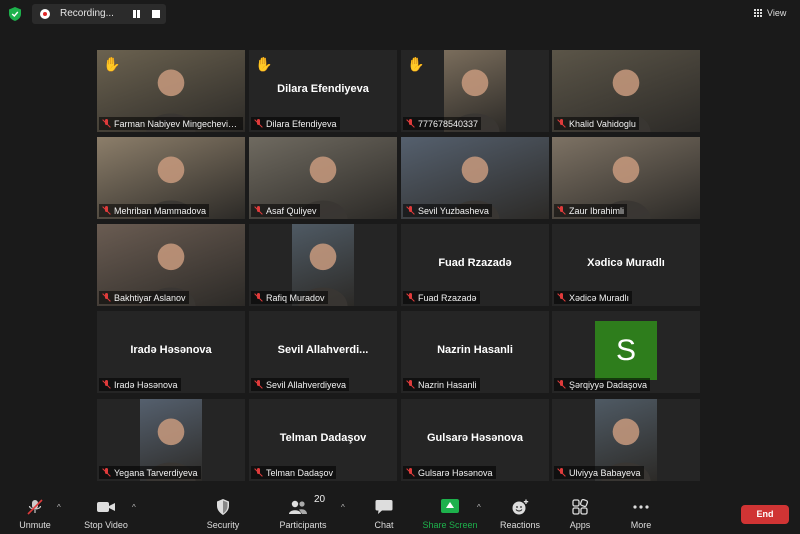 The width and height of the screenshot is (800, 534). I want to click on participant-tile: Xədicə Muradlı Xədicə Muradlı, so click(626, 265).